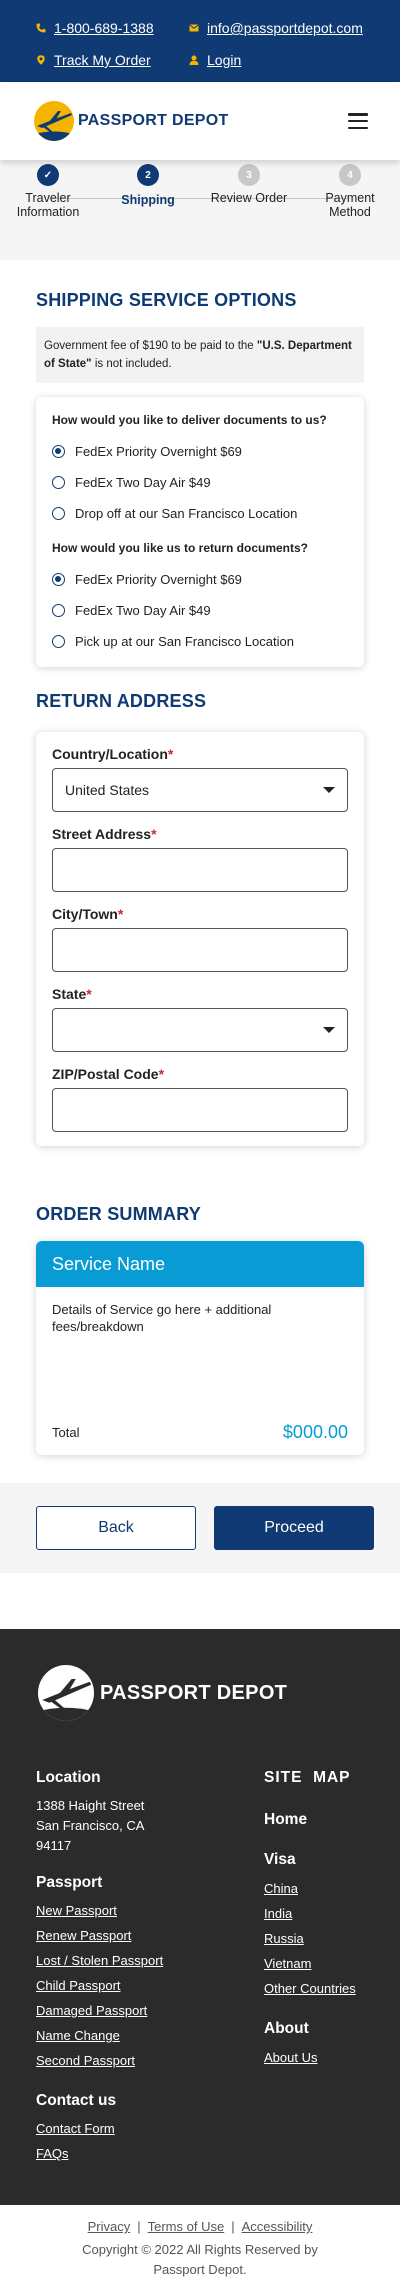  Describe the element at coordinates (184, 641) in the screenshot. I see `option-label: Pick up at our San Francisco Location` at that location.